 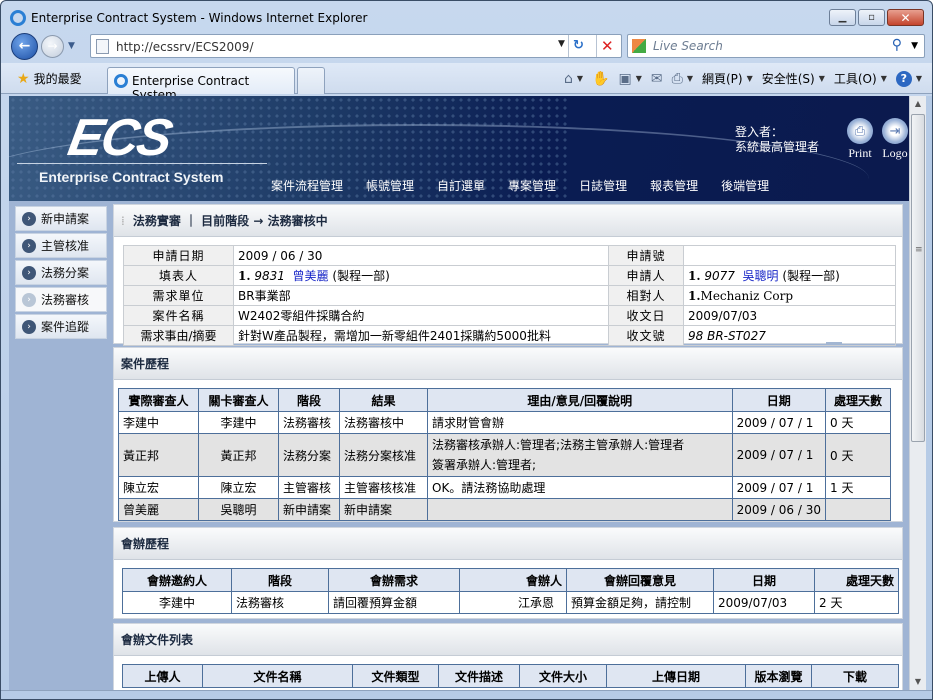 What do you see at coordinates (24, 46) in the screenshot?
I see `back-button: ←` at bounding box center [24, 46].